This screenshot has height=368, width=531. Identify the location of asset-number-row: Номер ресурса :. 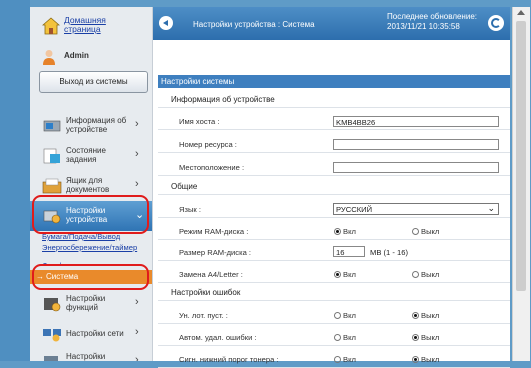
(334, 144).